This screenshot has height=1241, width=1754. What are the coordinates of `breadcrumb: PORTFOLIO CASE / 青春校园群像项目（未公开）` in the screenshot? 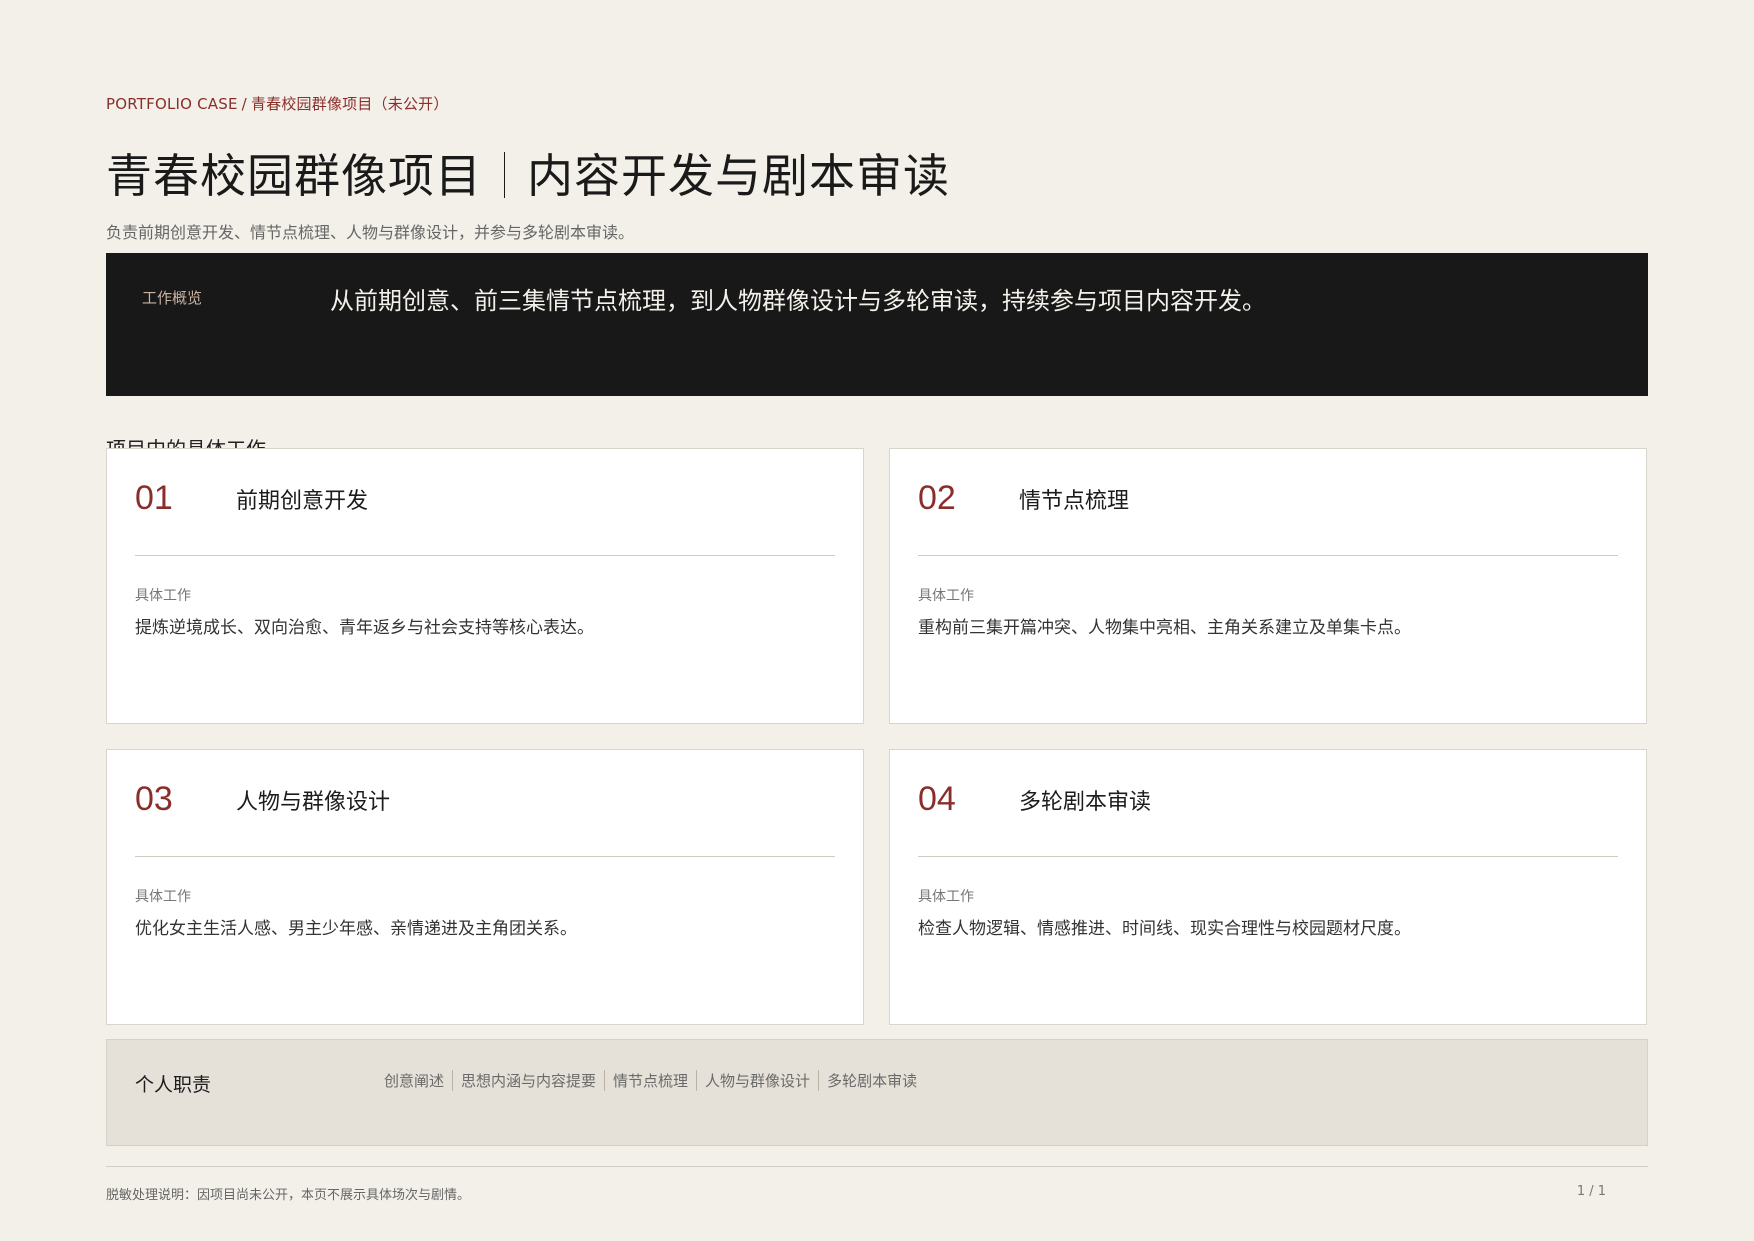 It's located at (277, 103).